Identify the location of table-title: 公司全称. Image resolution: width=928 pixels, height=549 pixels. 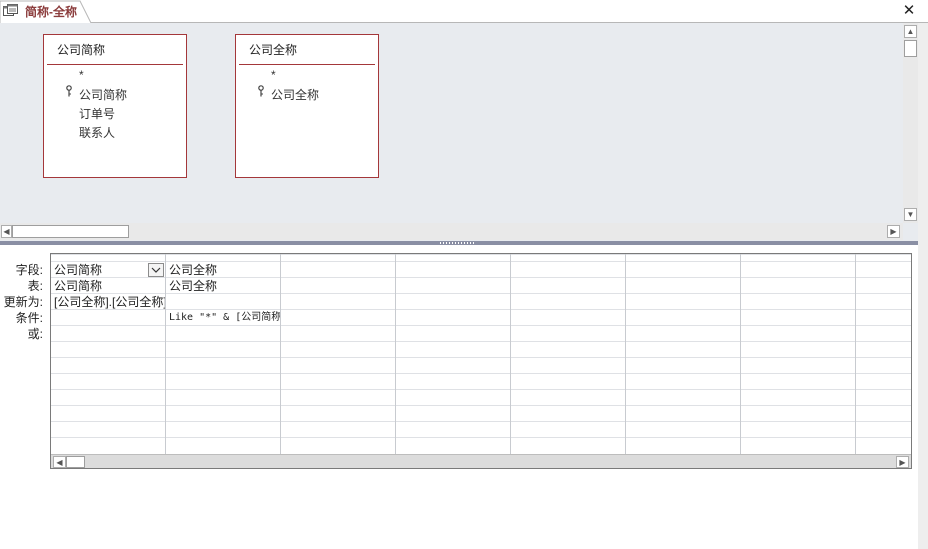
(273, 50).